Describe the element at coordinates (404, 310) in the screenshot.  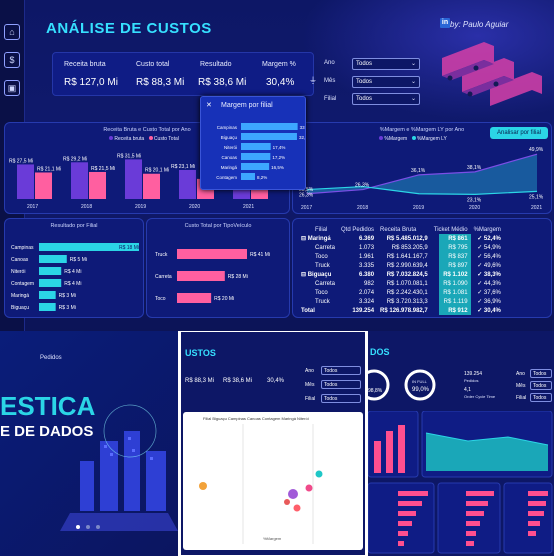
I see `table-cell-rec: R$ 126.978.982,7` at that location.